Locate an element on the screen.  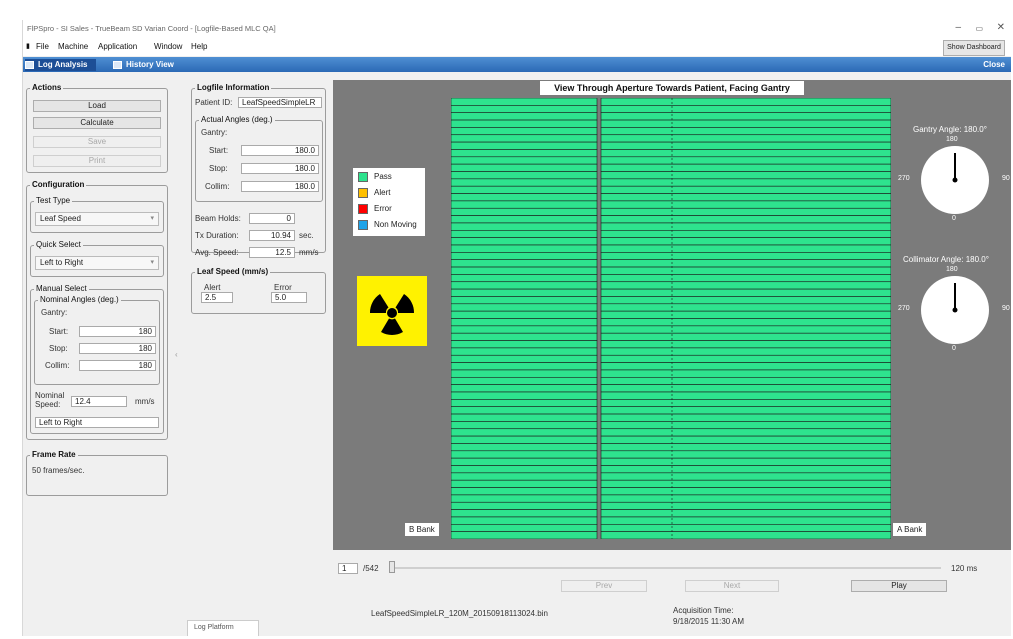
manual-select-label: Manual Select is located at coordinates (61, 288).